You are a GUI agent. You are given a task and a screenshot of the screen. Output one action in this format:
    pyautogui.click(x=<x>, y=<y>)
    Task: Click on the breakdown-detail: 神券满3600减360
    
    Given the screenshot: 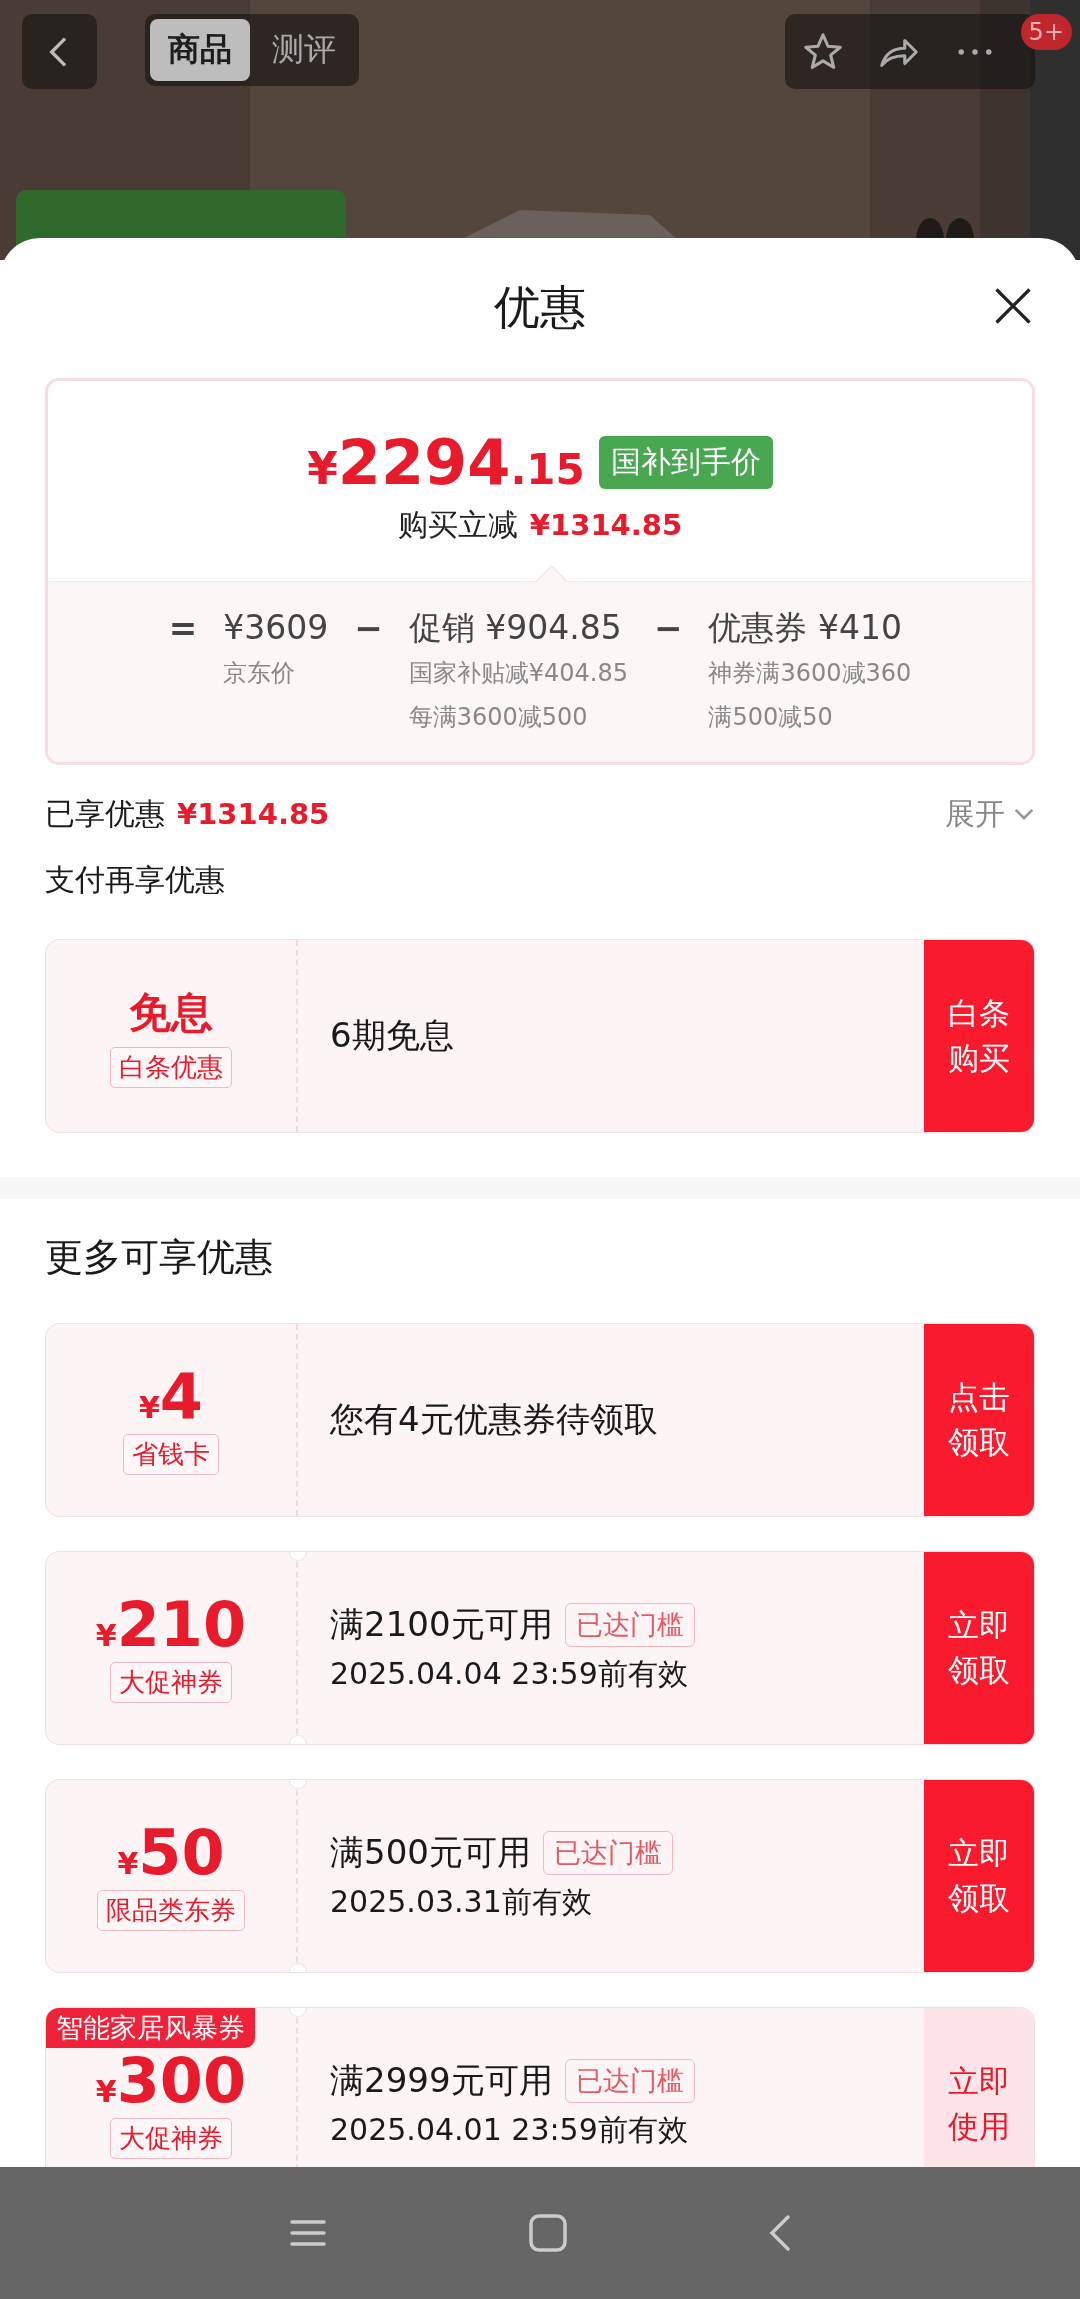 What is the action you would take?
    pyautogui.click(x=810, y=673)
    